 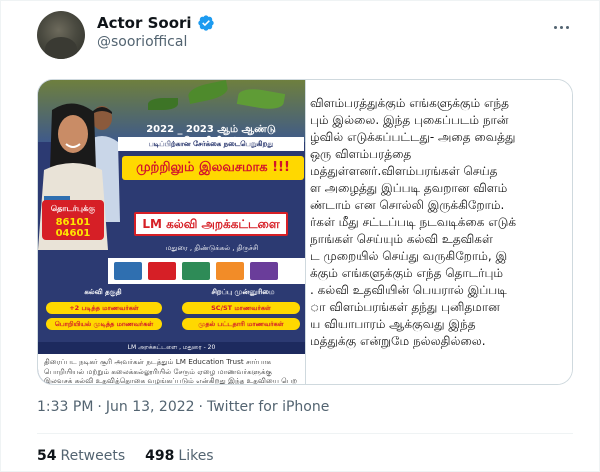 I want to click on statement-line: ய வியாபாரம் ஆக்குவது இந்த, so click(x=393, y=324).